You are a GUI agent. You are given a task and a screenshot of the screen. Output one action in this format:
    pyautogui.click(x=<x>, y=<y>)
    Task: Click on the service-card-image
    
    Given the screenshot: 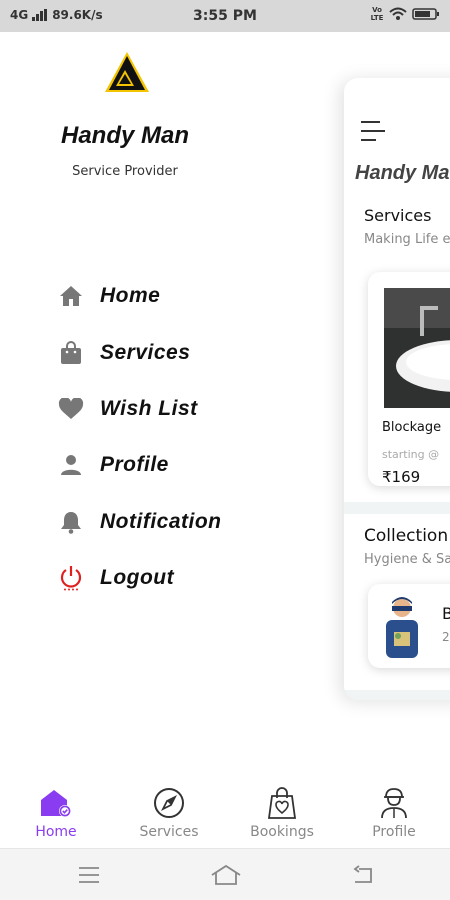 What is the action you would take?
    pyautogui.click(x=417, y=348)
    